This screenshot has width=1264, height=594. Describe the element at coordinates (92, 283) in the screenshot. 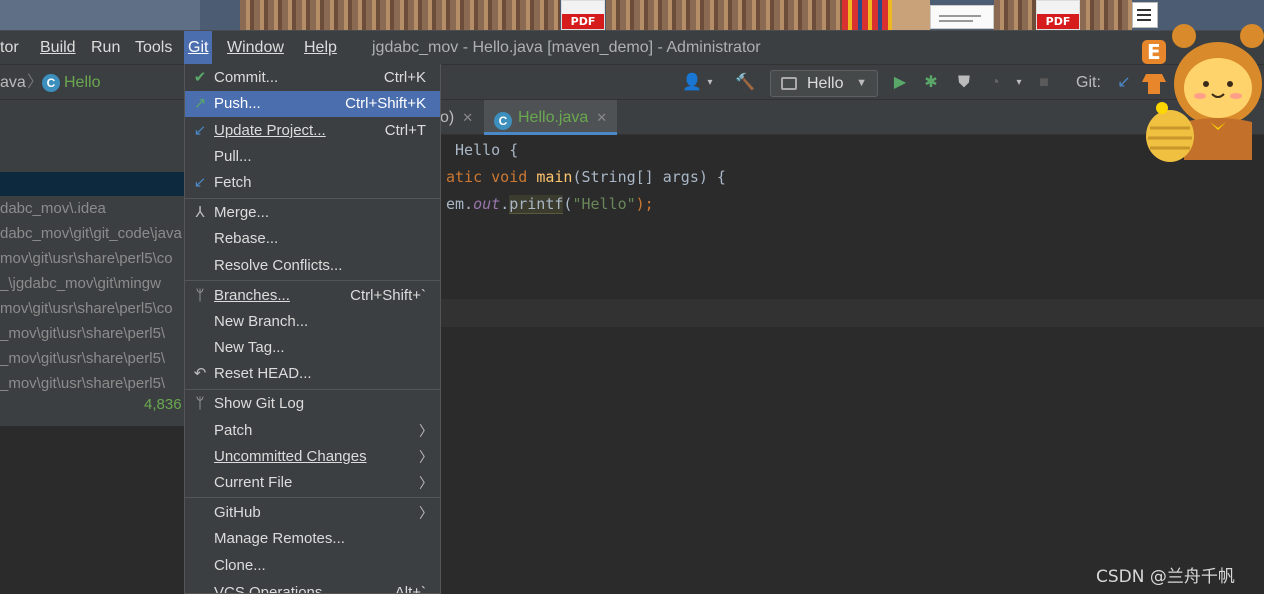

I see `list-item: _\jgdabc_mov\git\mingw` at that location.